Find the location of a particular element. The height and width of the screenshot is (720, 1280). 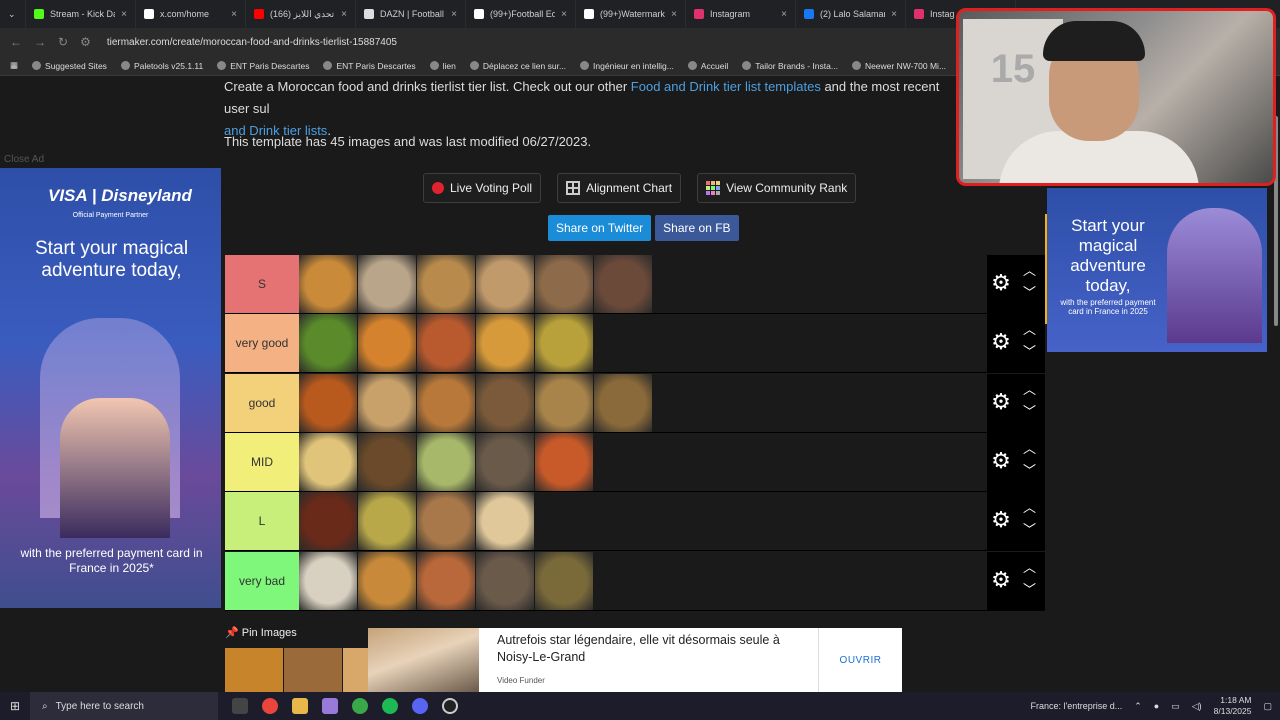

browser-tab: Stream - Kick Da × is located at coordinates (81, 14).